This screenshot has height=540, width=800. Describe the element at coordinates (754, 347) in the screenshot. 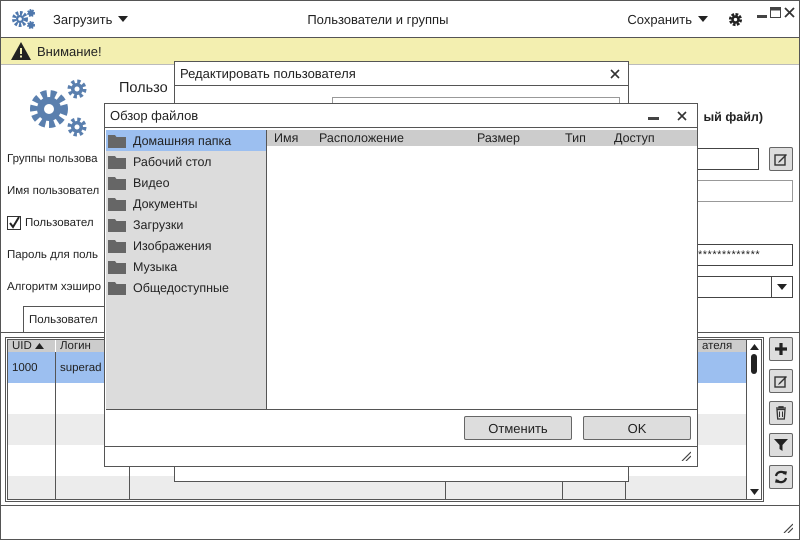

I see `scroll-up-icon` at that location.